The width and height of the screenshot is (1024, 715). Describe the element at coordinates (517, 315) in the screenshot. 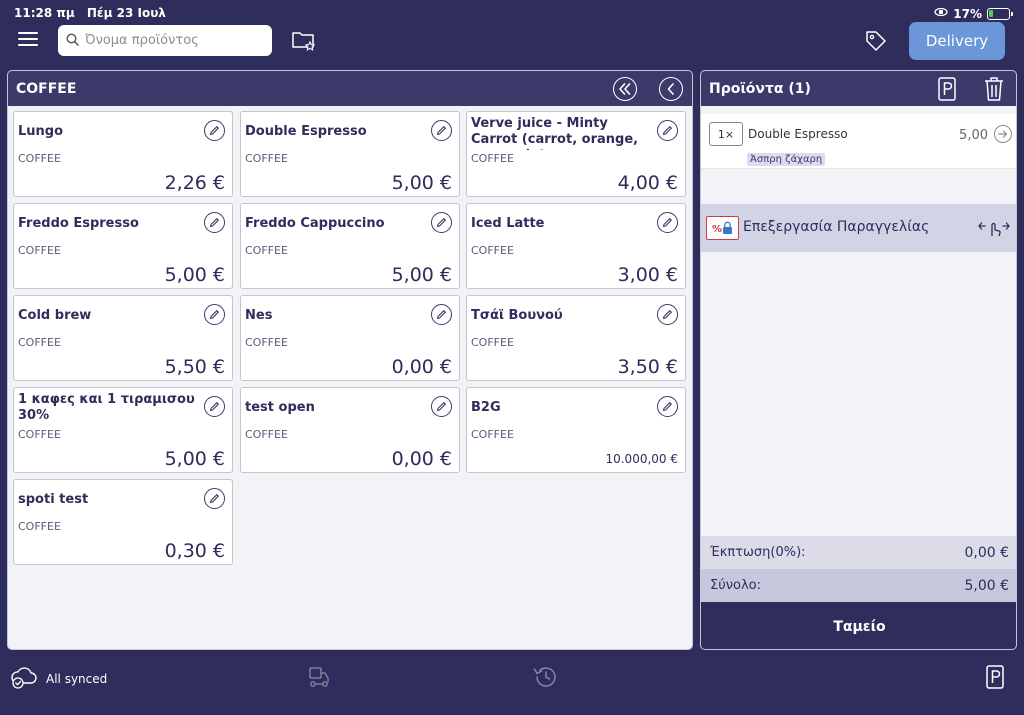

I see `product-name: Τσάϊ Βουνού` at that location.